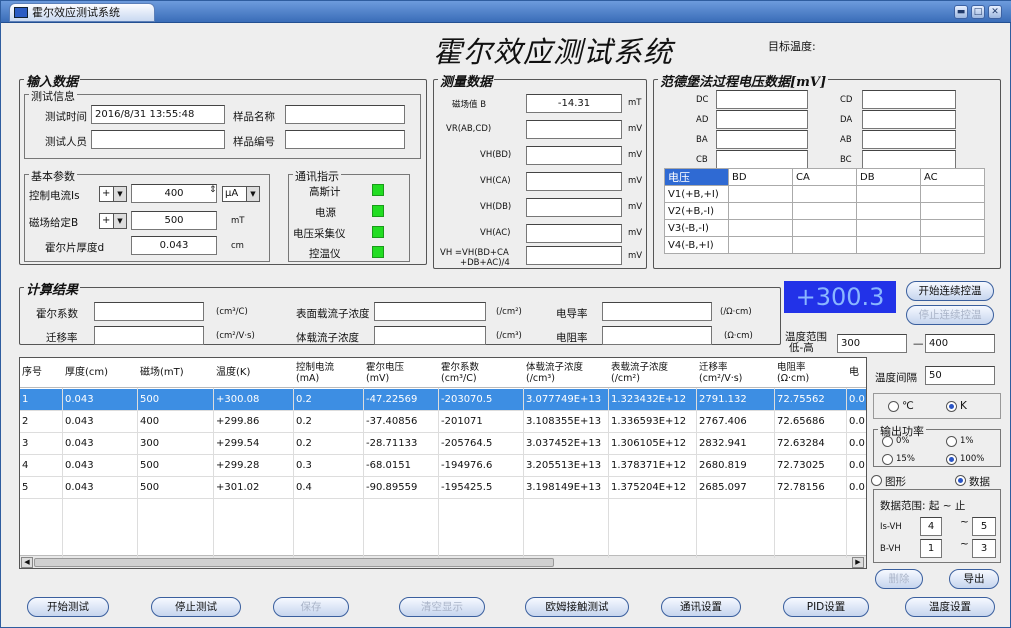  Describe the element at coordinates (113, 221) in the screenshot. I see `field-sign-select: + ▼` at that location.